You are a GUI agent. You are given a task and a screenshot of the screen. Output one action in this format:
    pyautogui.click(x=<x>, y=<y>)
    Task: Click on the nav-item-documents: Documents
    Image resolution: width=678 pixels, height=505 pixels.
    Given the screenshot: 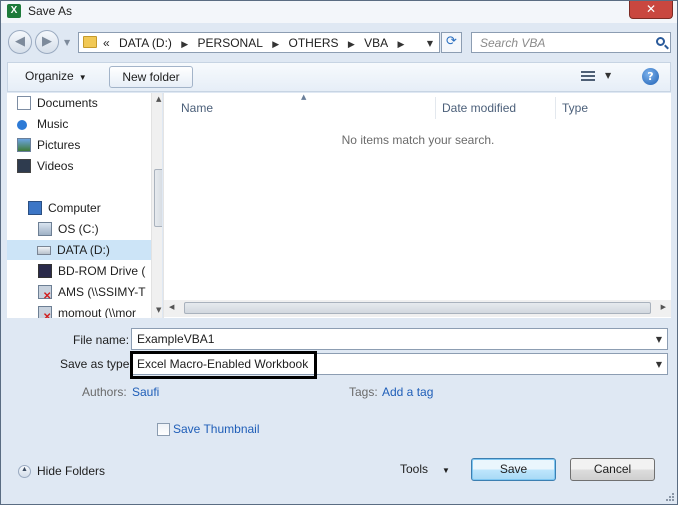 What is the action you would take?
    pyautogui.click(x=57, y=103)
    